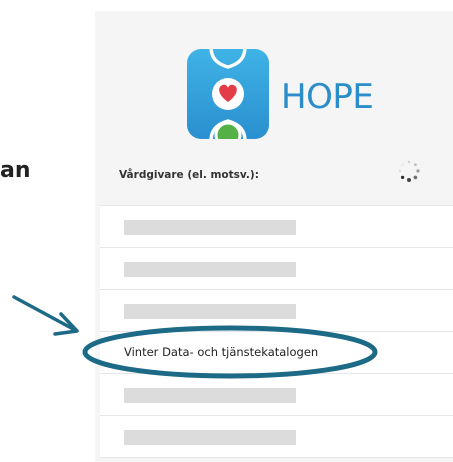  Describe the element at coordinates (221, 352) in the screenshot. I see `provider-option-label: Vinter Data- och tjänstekatalogen` at that location.